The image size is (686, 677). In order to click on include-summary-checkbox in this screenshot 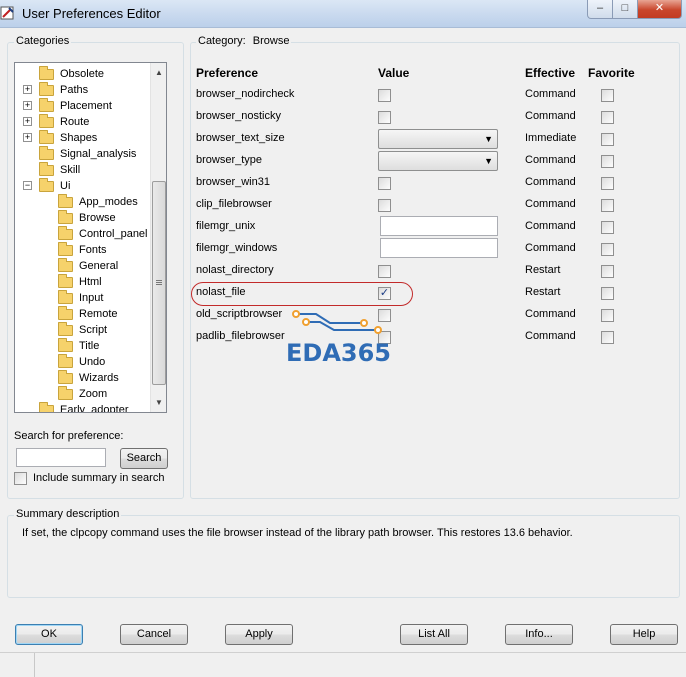, I will do `click(20, 478)`.